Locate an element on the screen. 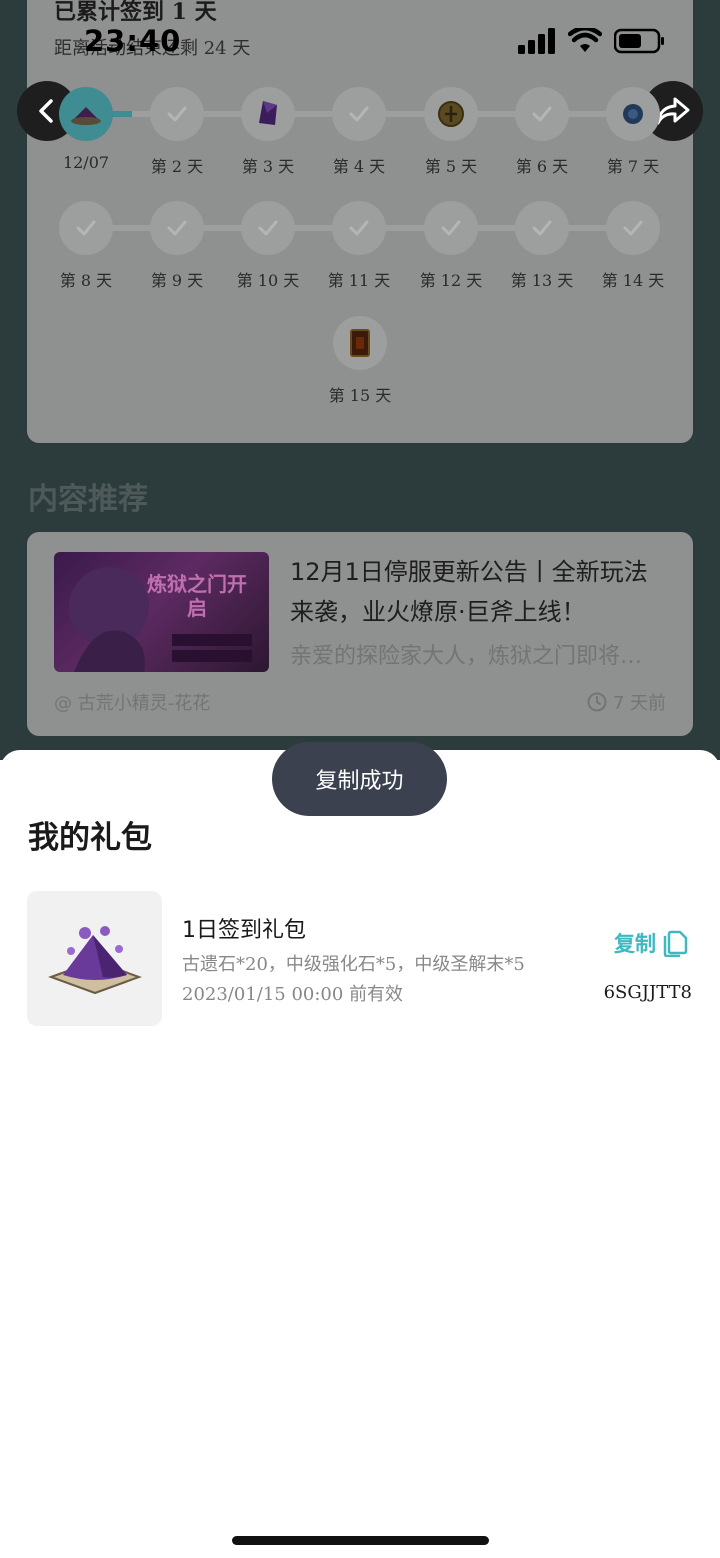  day-label: 第 4 天 is located at coordinates (359, 166).